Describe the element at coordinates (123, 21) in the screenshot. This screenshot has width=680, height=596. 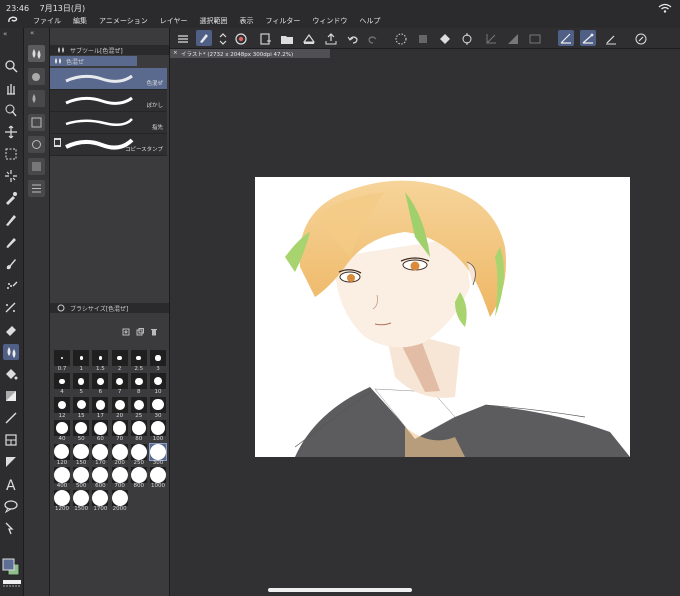
I see `menu-animation: アニメーション` at that location.